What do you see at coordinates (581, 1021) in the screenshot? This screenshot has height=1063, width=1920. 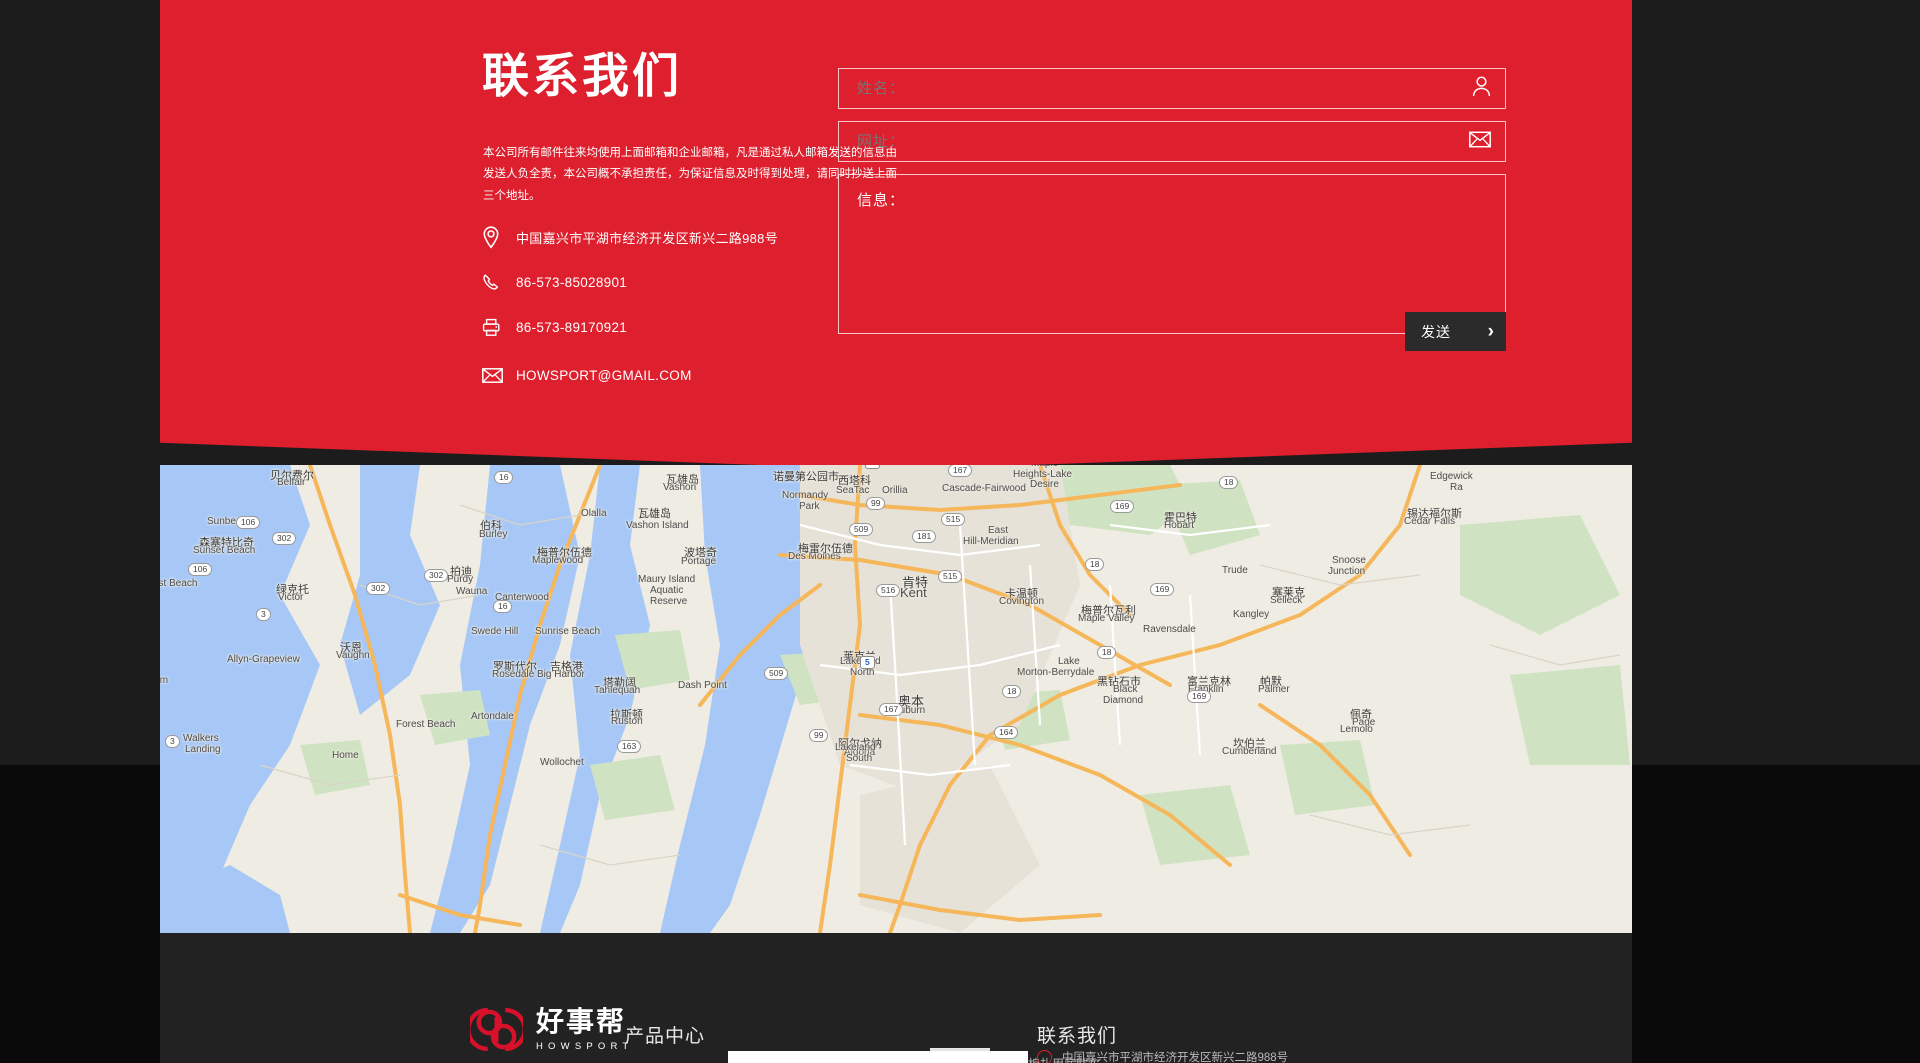 I see `logo-text-cn: 好事帮` at bounding box center [581, 1021].